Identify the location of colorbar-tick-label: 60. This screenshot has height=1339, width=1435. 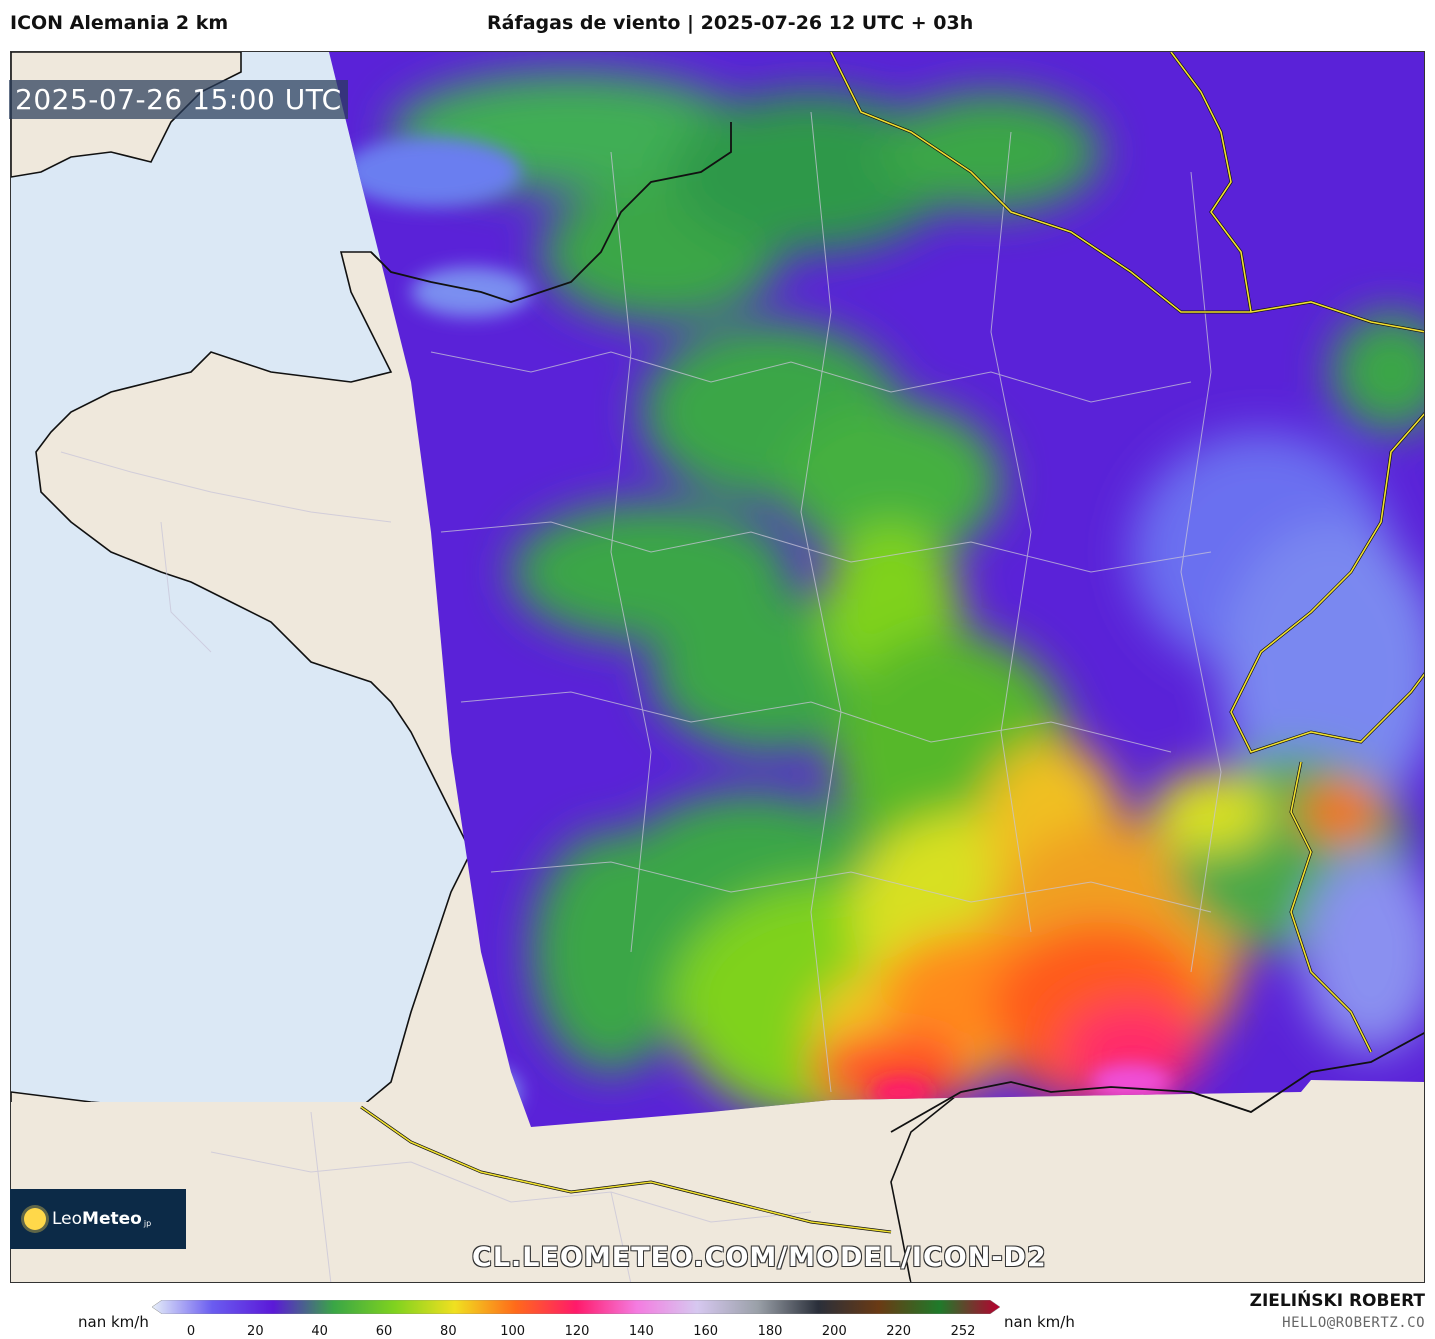
(384, 1331).